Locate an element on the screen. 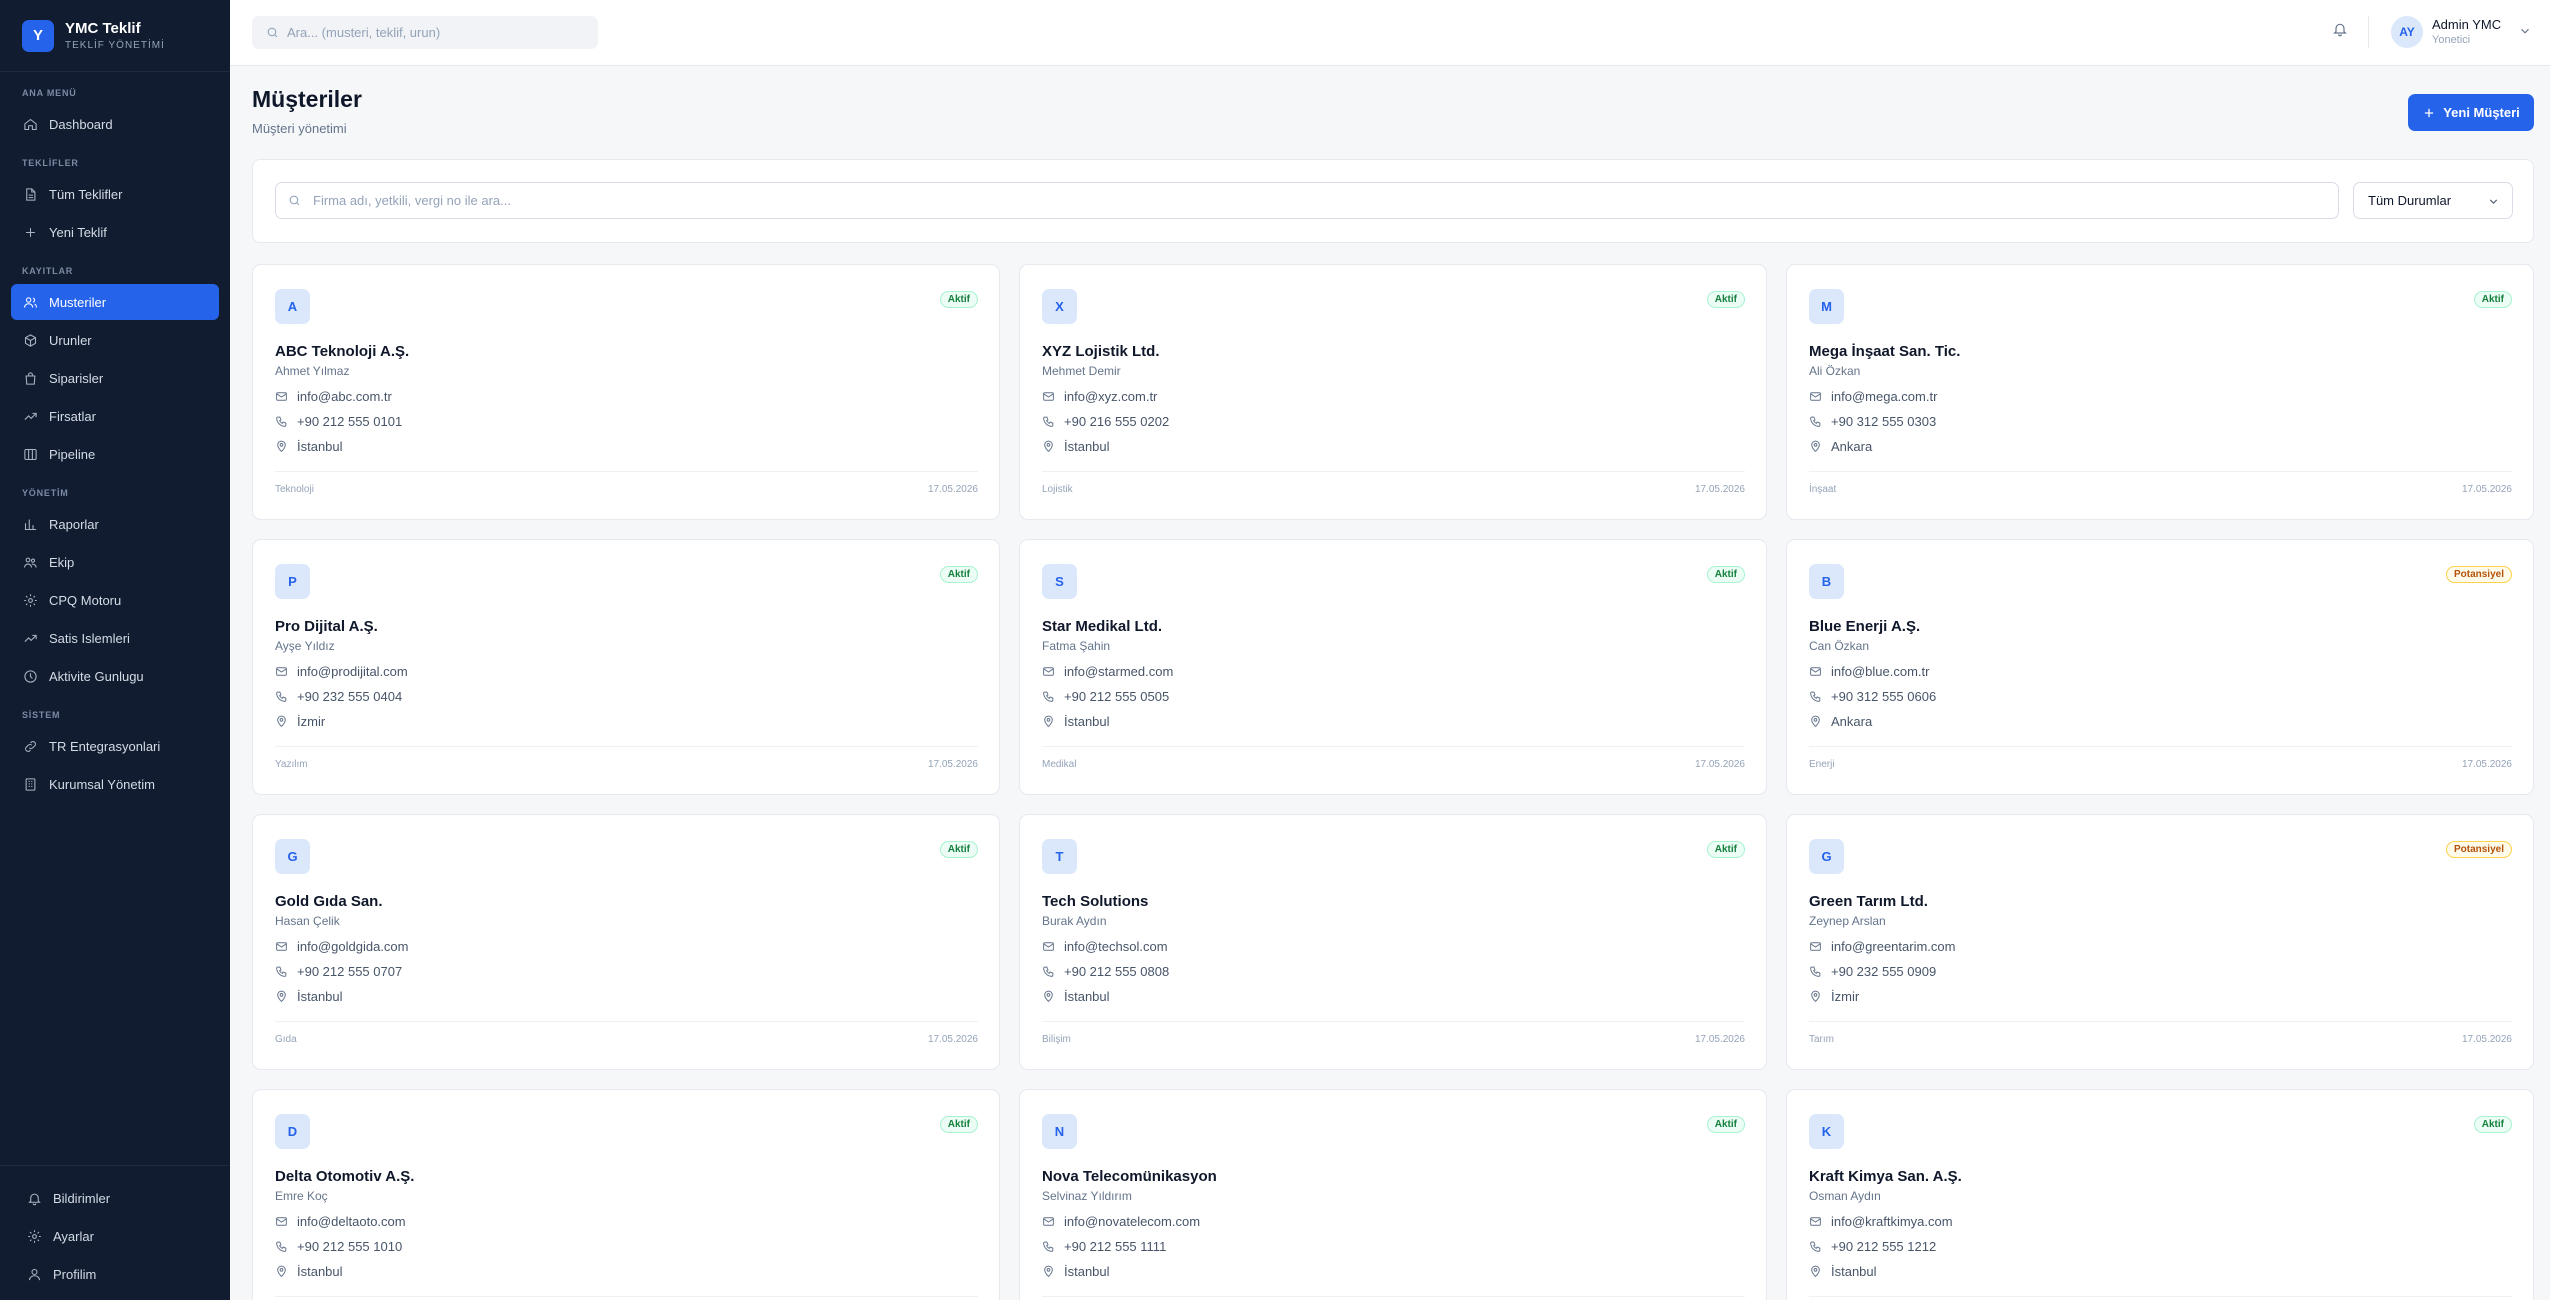 Image resolution: width=2550 pixels, height=1300 pixels. customer-name: Mega İnşaat San. Tic. is located at coordinates (1884, 351).